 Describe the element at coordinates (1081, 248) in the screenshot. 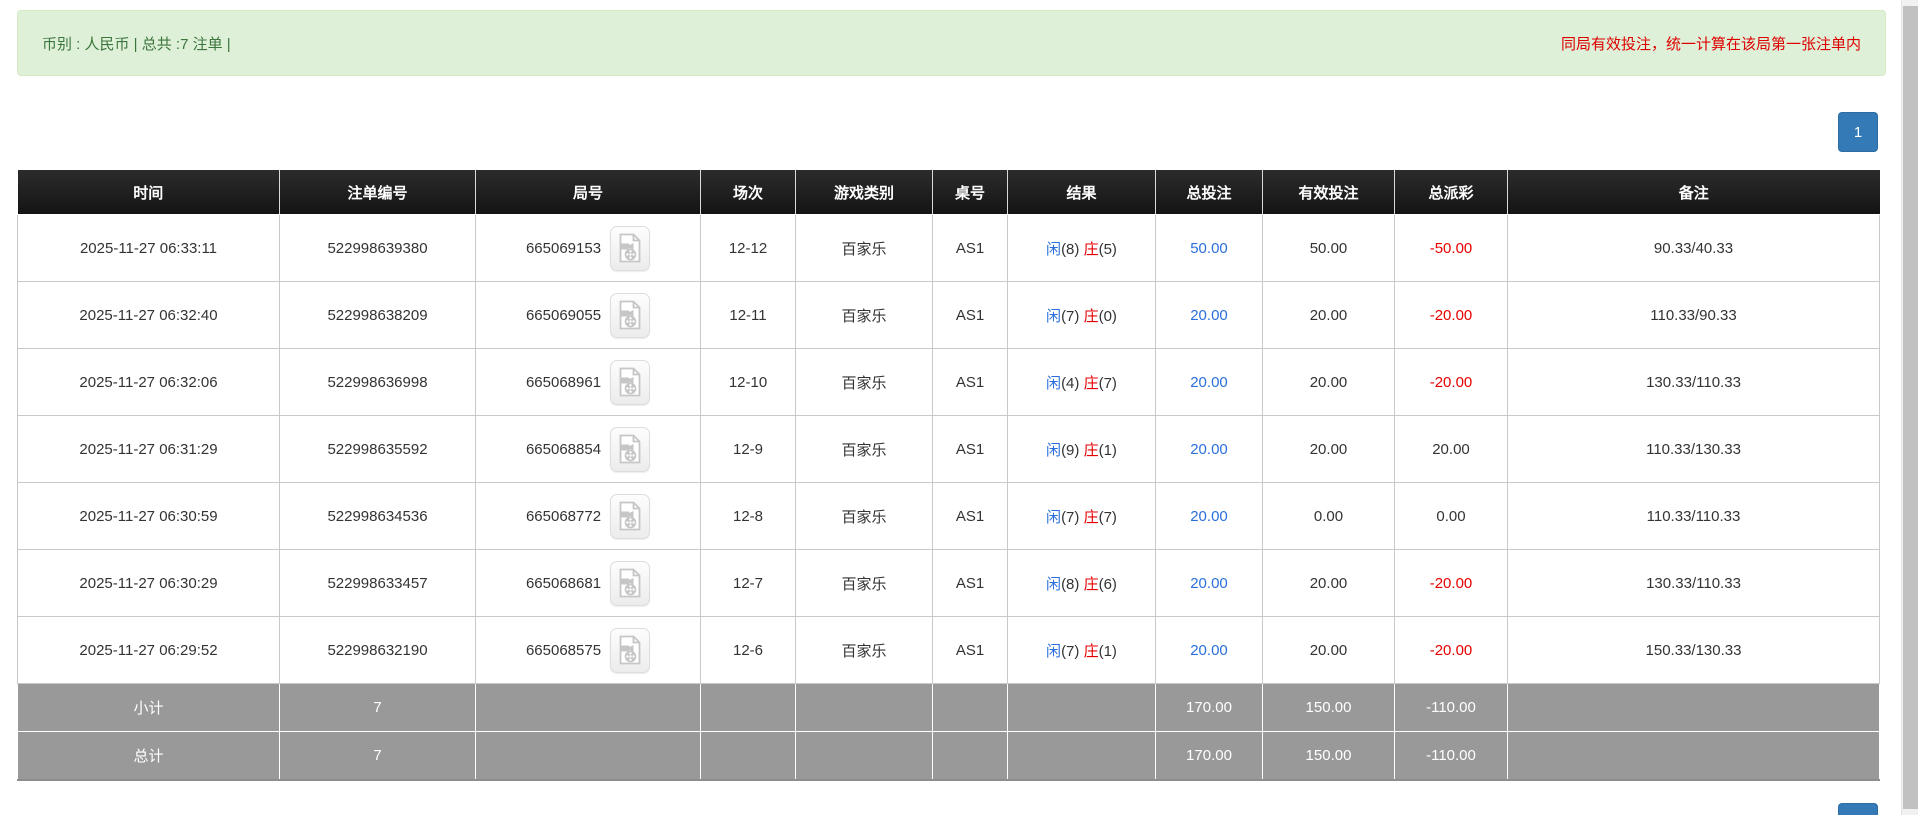

I see `cell-result: 闲(8) 庄(5)` at that location.